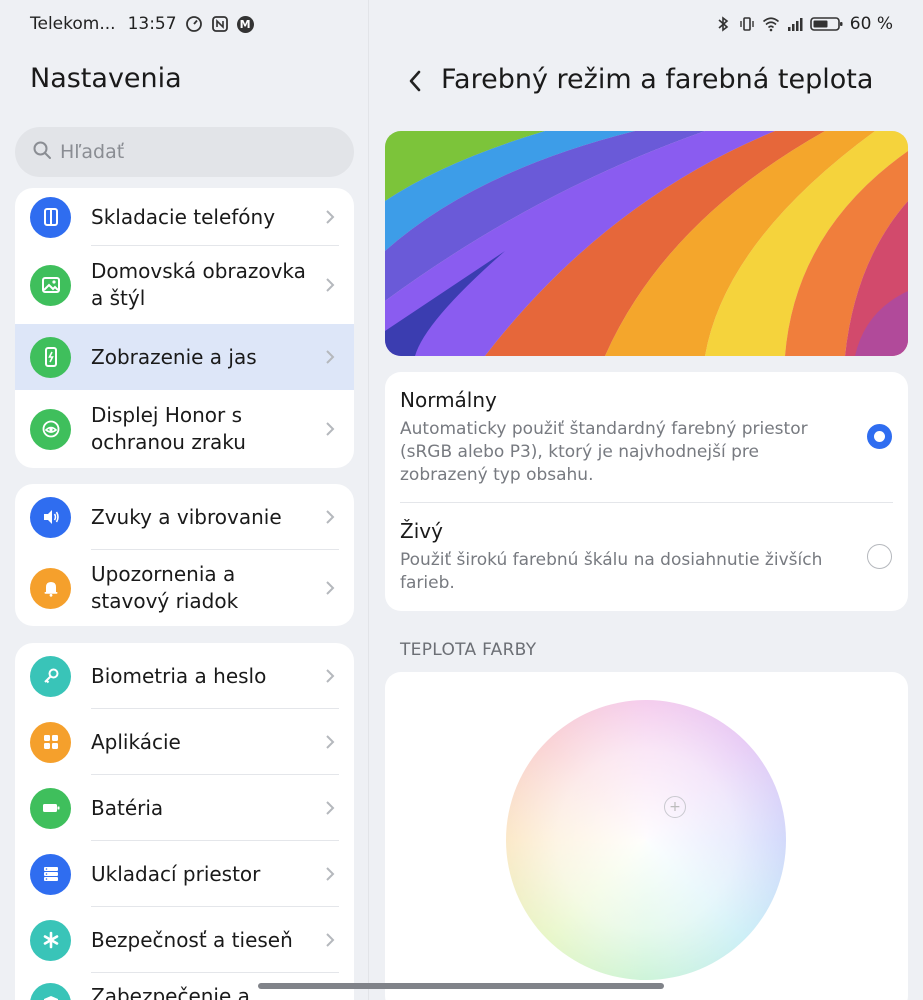 Image resolution: width=923 pixels, height=1000 pixels. What do you see at coordinates (421, 531) in the screenshot?
I see `mode-title: Živý` at bounding box center [421, 531].